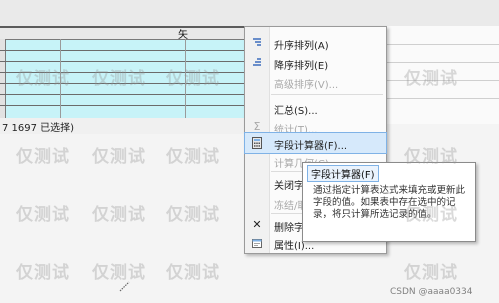 This screenshot has height=303, width=499. What do you see at coordinates (257, 243) in the screenshot?
I see `properties-icon` at bounding box center [257, 243].